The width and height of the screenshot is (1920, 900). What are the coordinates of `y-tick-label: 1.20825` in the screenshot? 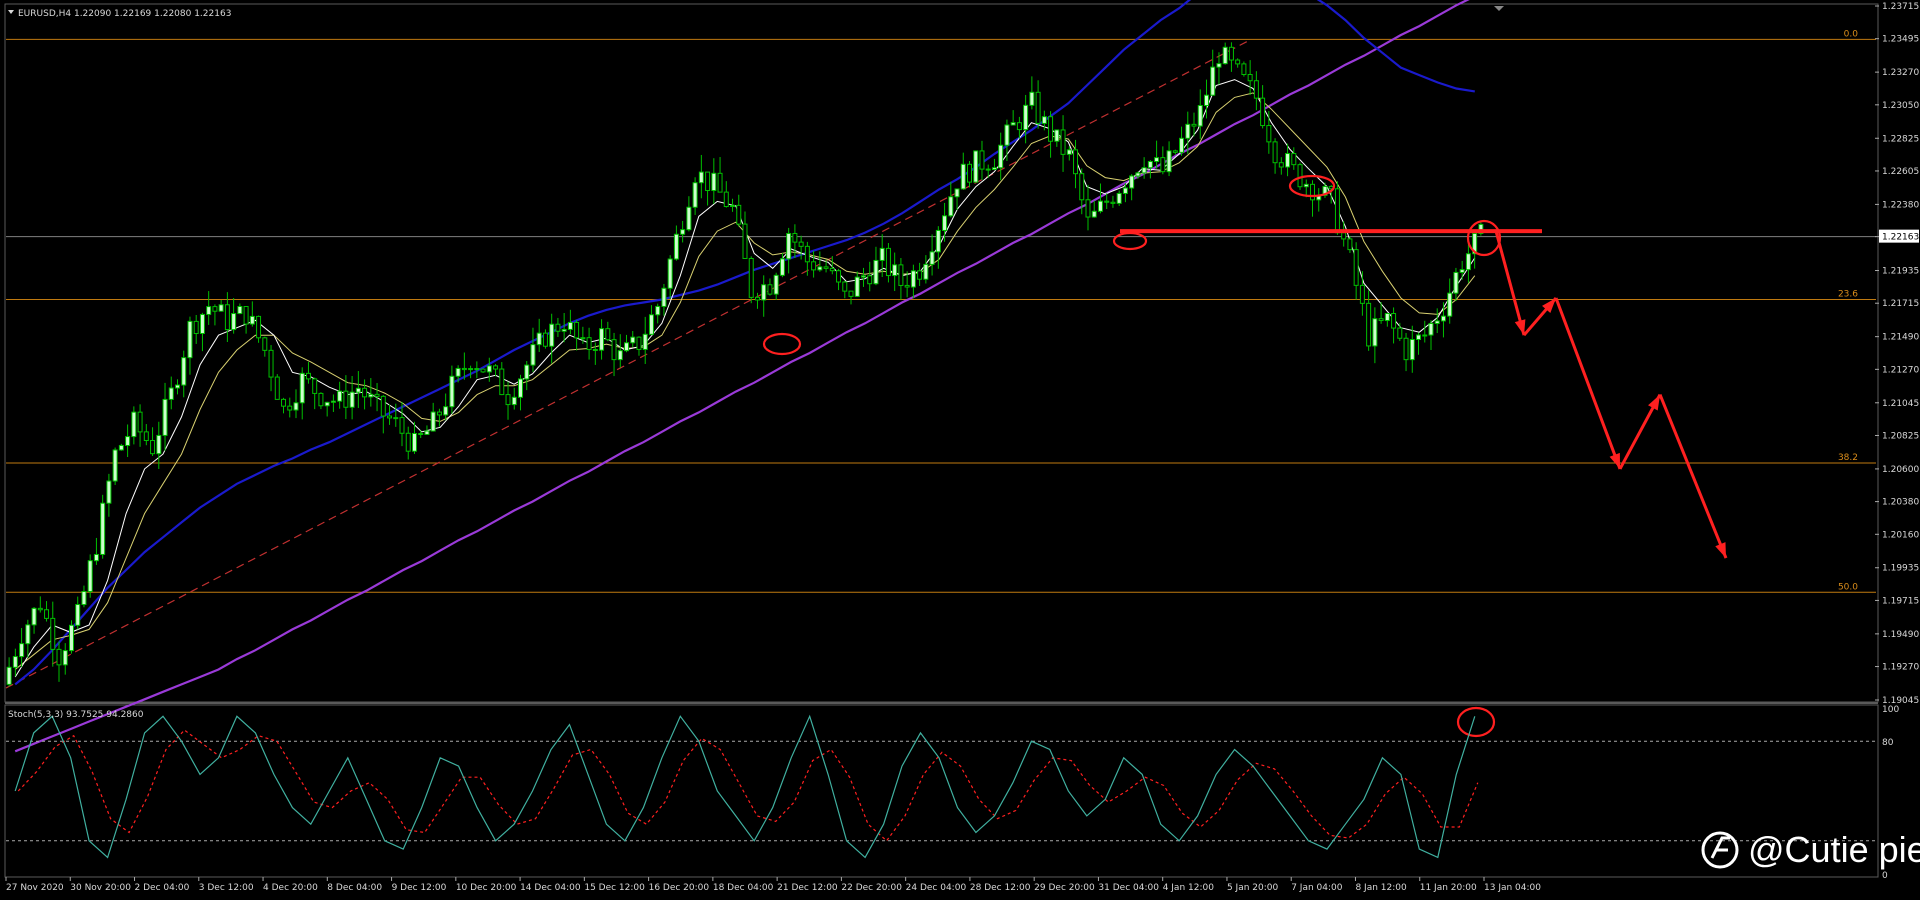 It's located at (1900, 436).